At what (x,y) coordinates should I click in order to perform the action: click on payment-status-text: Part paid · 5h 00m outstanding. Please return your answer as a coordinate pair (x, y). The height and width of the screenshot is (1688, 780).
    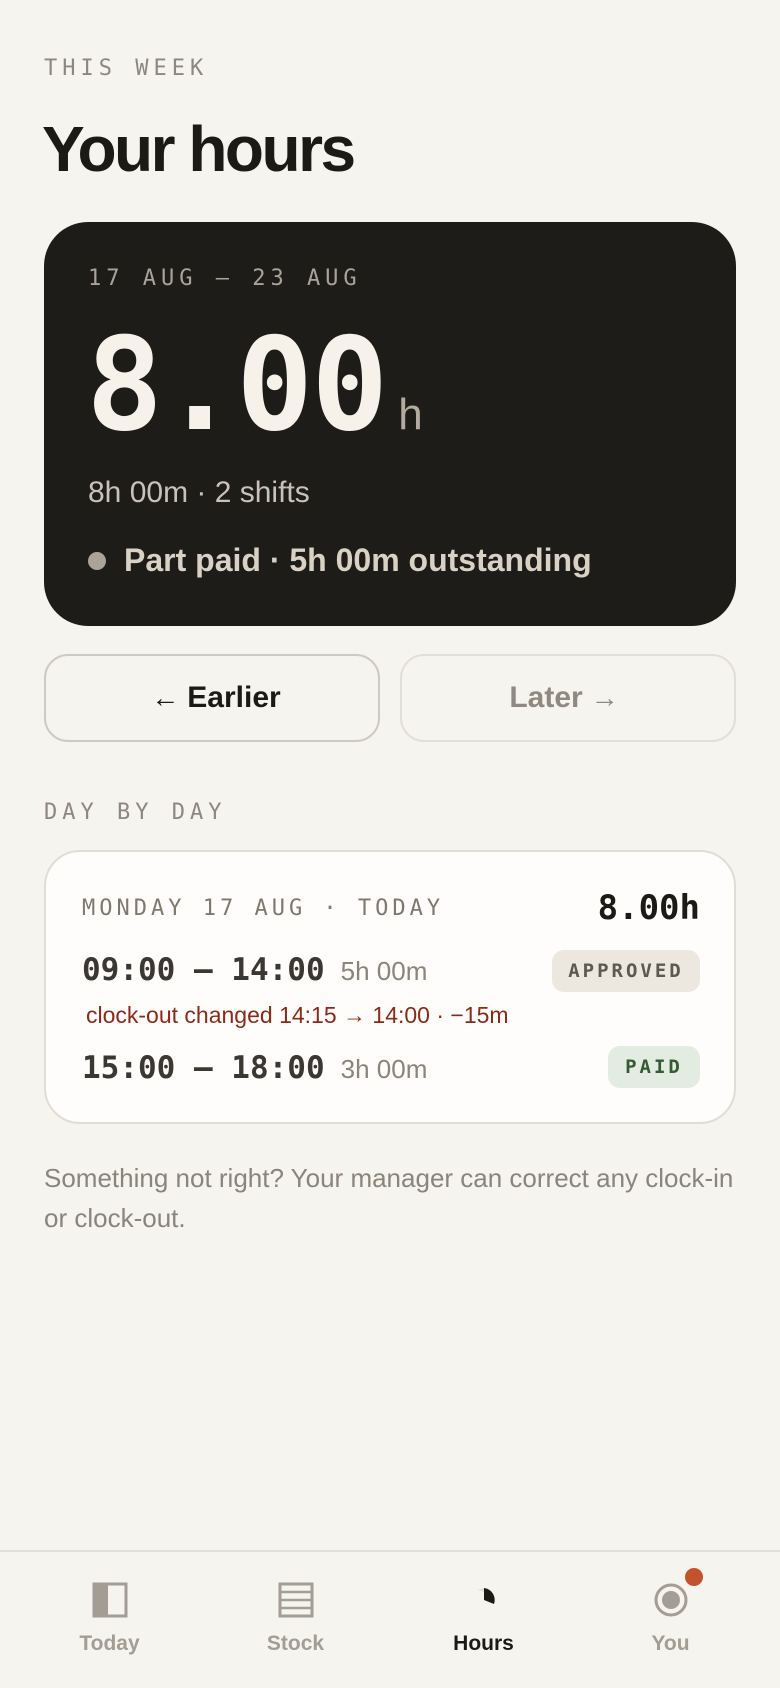
    Looking at the image, I should click on (358, 560).